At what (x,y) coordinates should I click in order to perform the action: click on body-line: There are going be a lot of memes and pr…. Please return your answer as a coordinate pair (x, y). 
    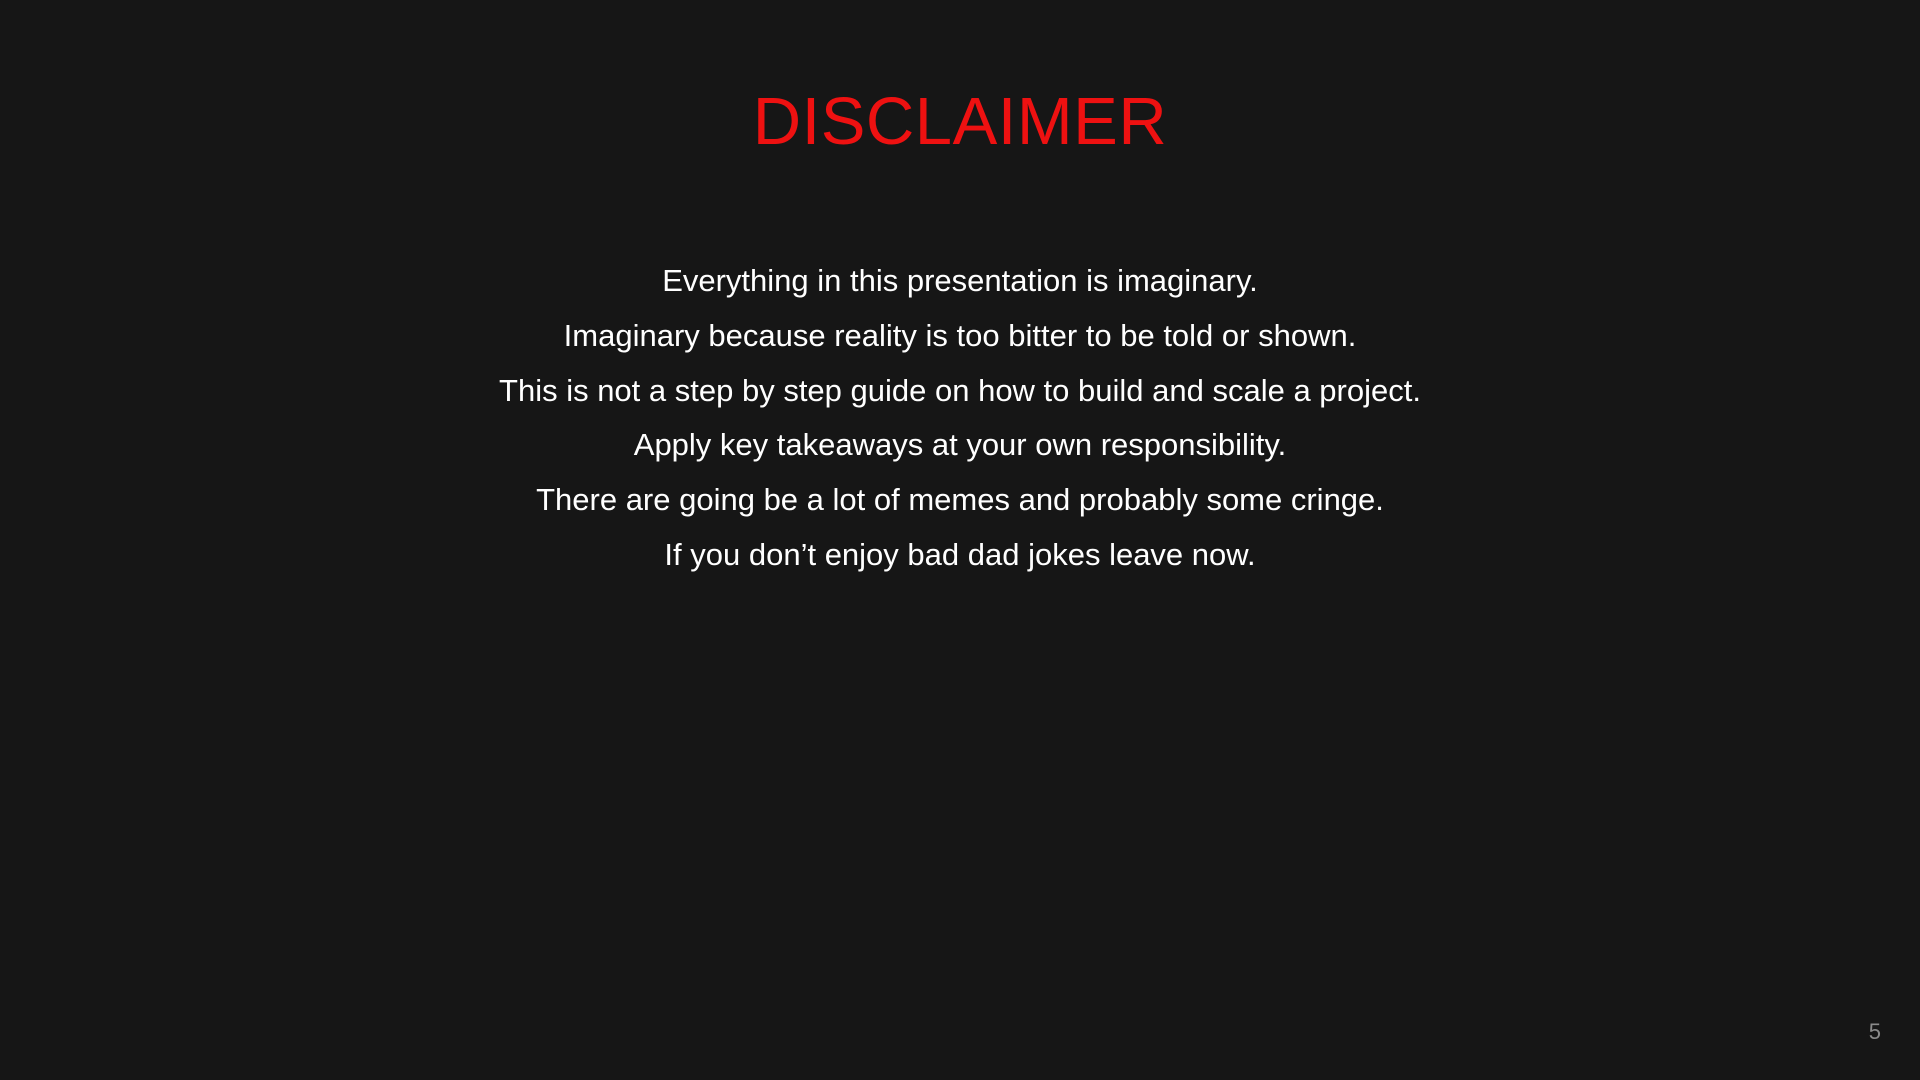
    Looking at the image, I should click on (960, 500).